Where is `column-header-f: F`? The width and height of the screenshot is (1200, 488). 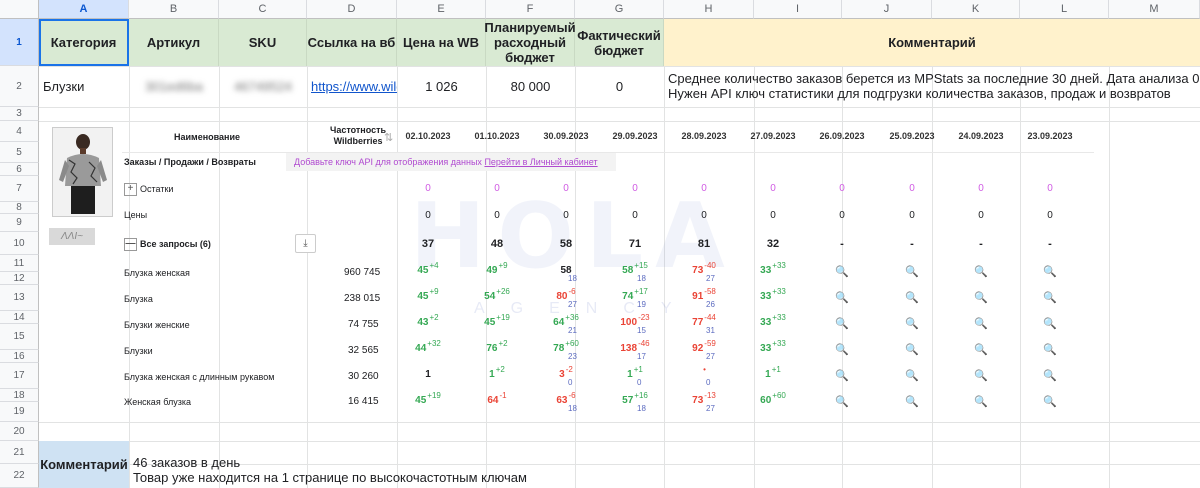 column-header-f: F is located at coordinates (530, 9).